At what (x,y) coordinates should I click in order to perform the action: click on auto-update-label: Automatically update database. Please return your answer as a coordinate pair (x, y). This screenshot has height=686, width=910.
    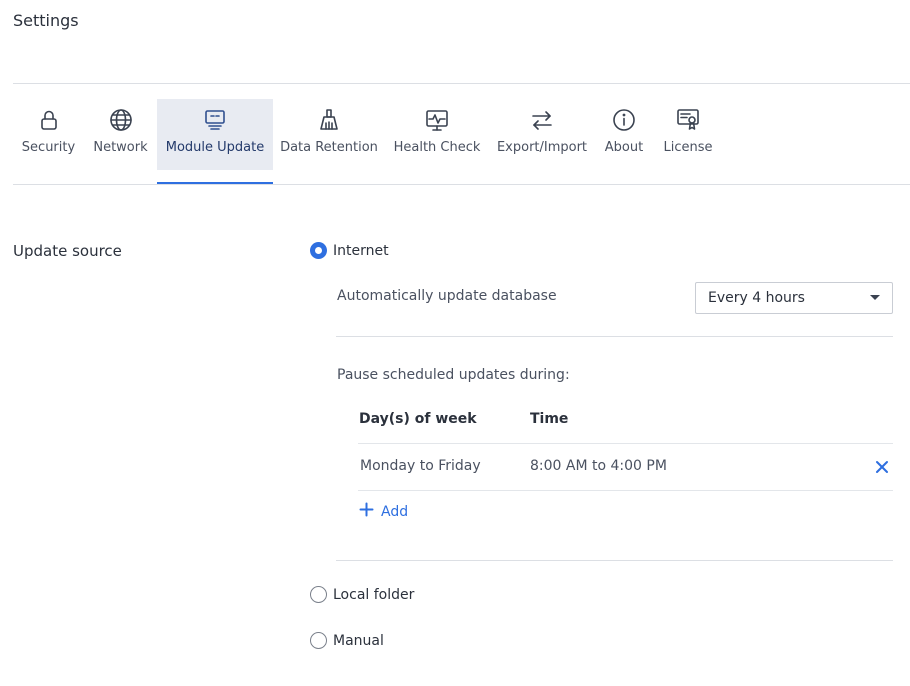
    Looking at the image, I should click on (447, 296).